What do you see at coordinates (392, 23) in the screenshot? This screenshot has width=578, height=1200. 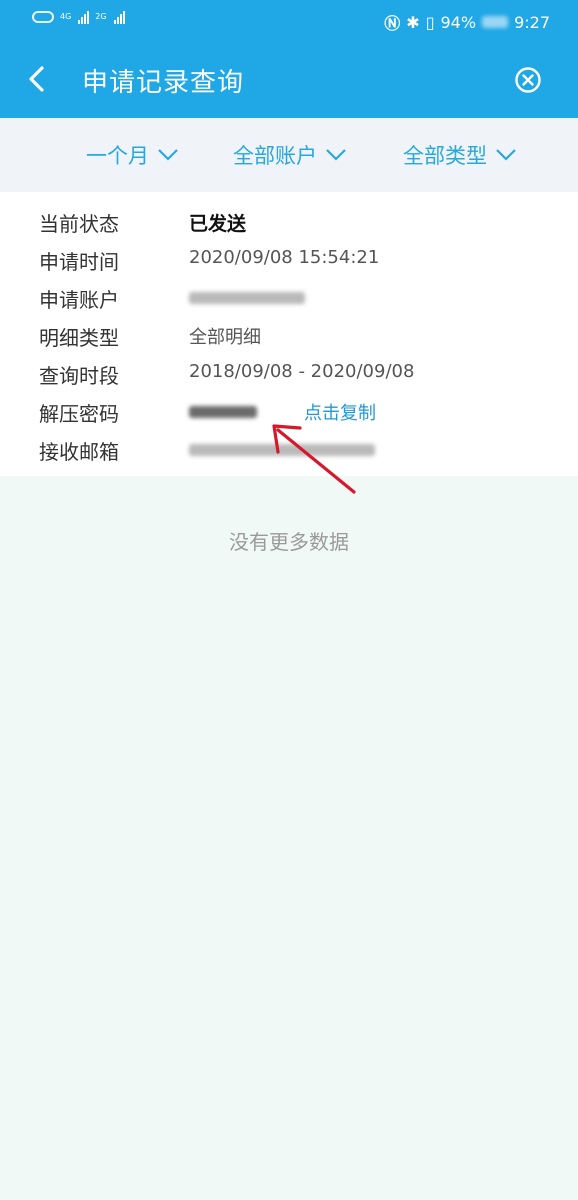 I see `nfc-icon: Ⓝ` at bounding box center [392, 23].